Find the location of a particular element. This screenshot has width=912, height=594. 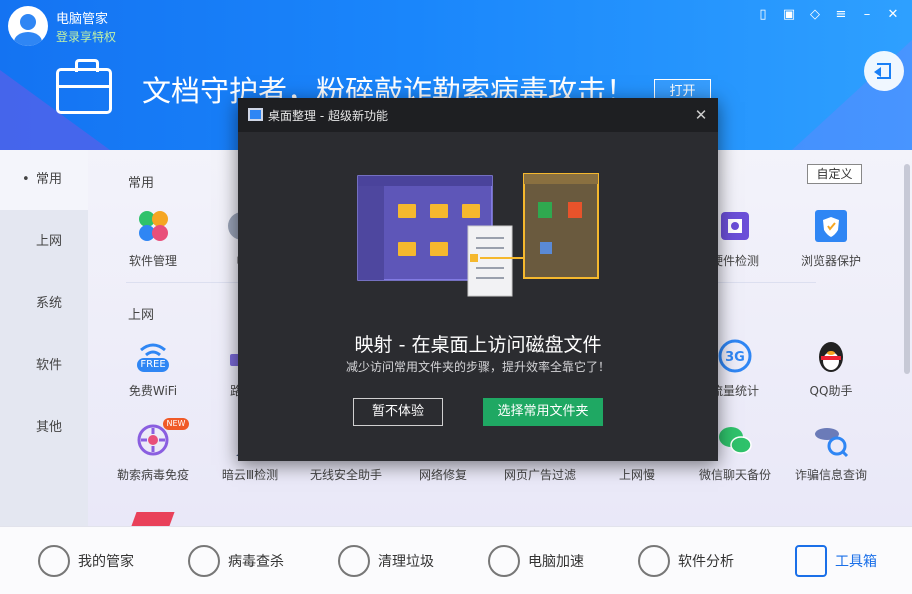

nav-clean-junk: 清理垃圾 is located at coordinates (386, 561).